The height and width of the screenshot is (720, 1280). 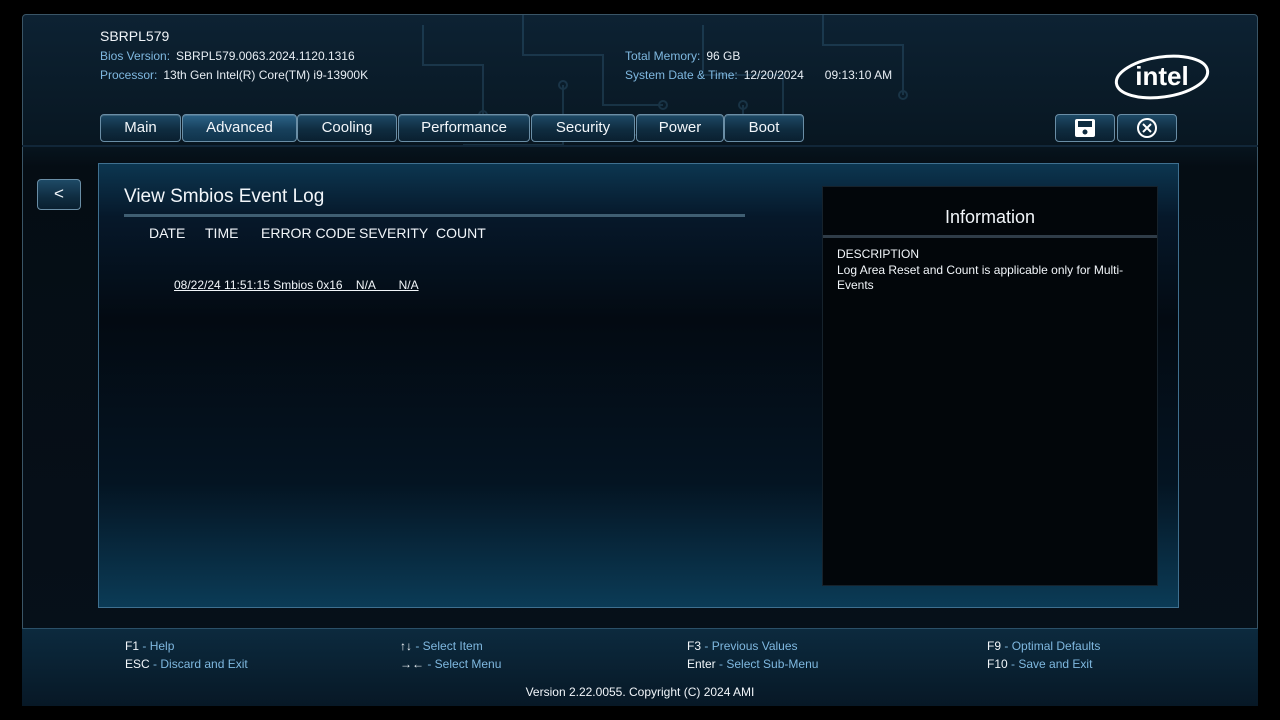 What do you see at coordinates (878, 254) in the screenshot?
I see `description-heading: DESCRIPTION` at bounding box center [878, 254].